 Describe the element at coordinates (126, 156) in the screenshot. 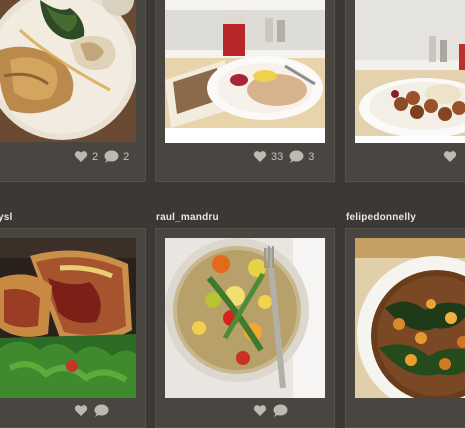

I see `comment-count-value: 2` at that location.